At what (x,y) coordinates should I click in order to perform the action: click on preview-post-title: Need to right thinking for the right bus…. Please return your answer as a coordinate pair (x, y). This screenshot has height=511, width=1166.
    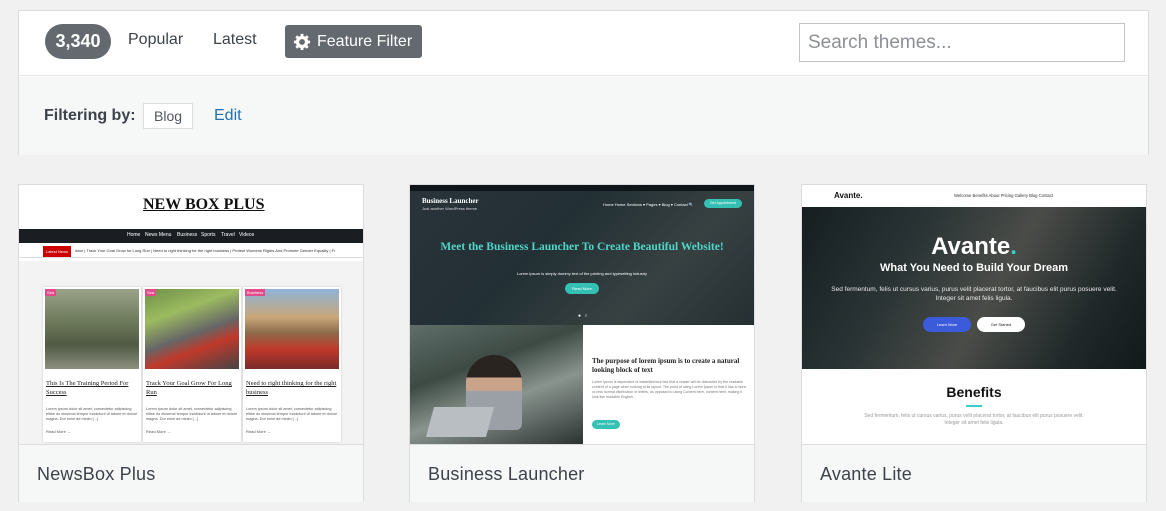
    Looking at the image, I should click on (291, 388).